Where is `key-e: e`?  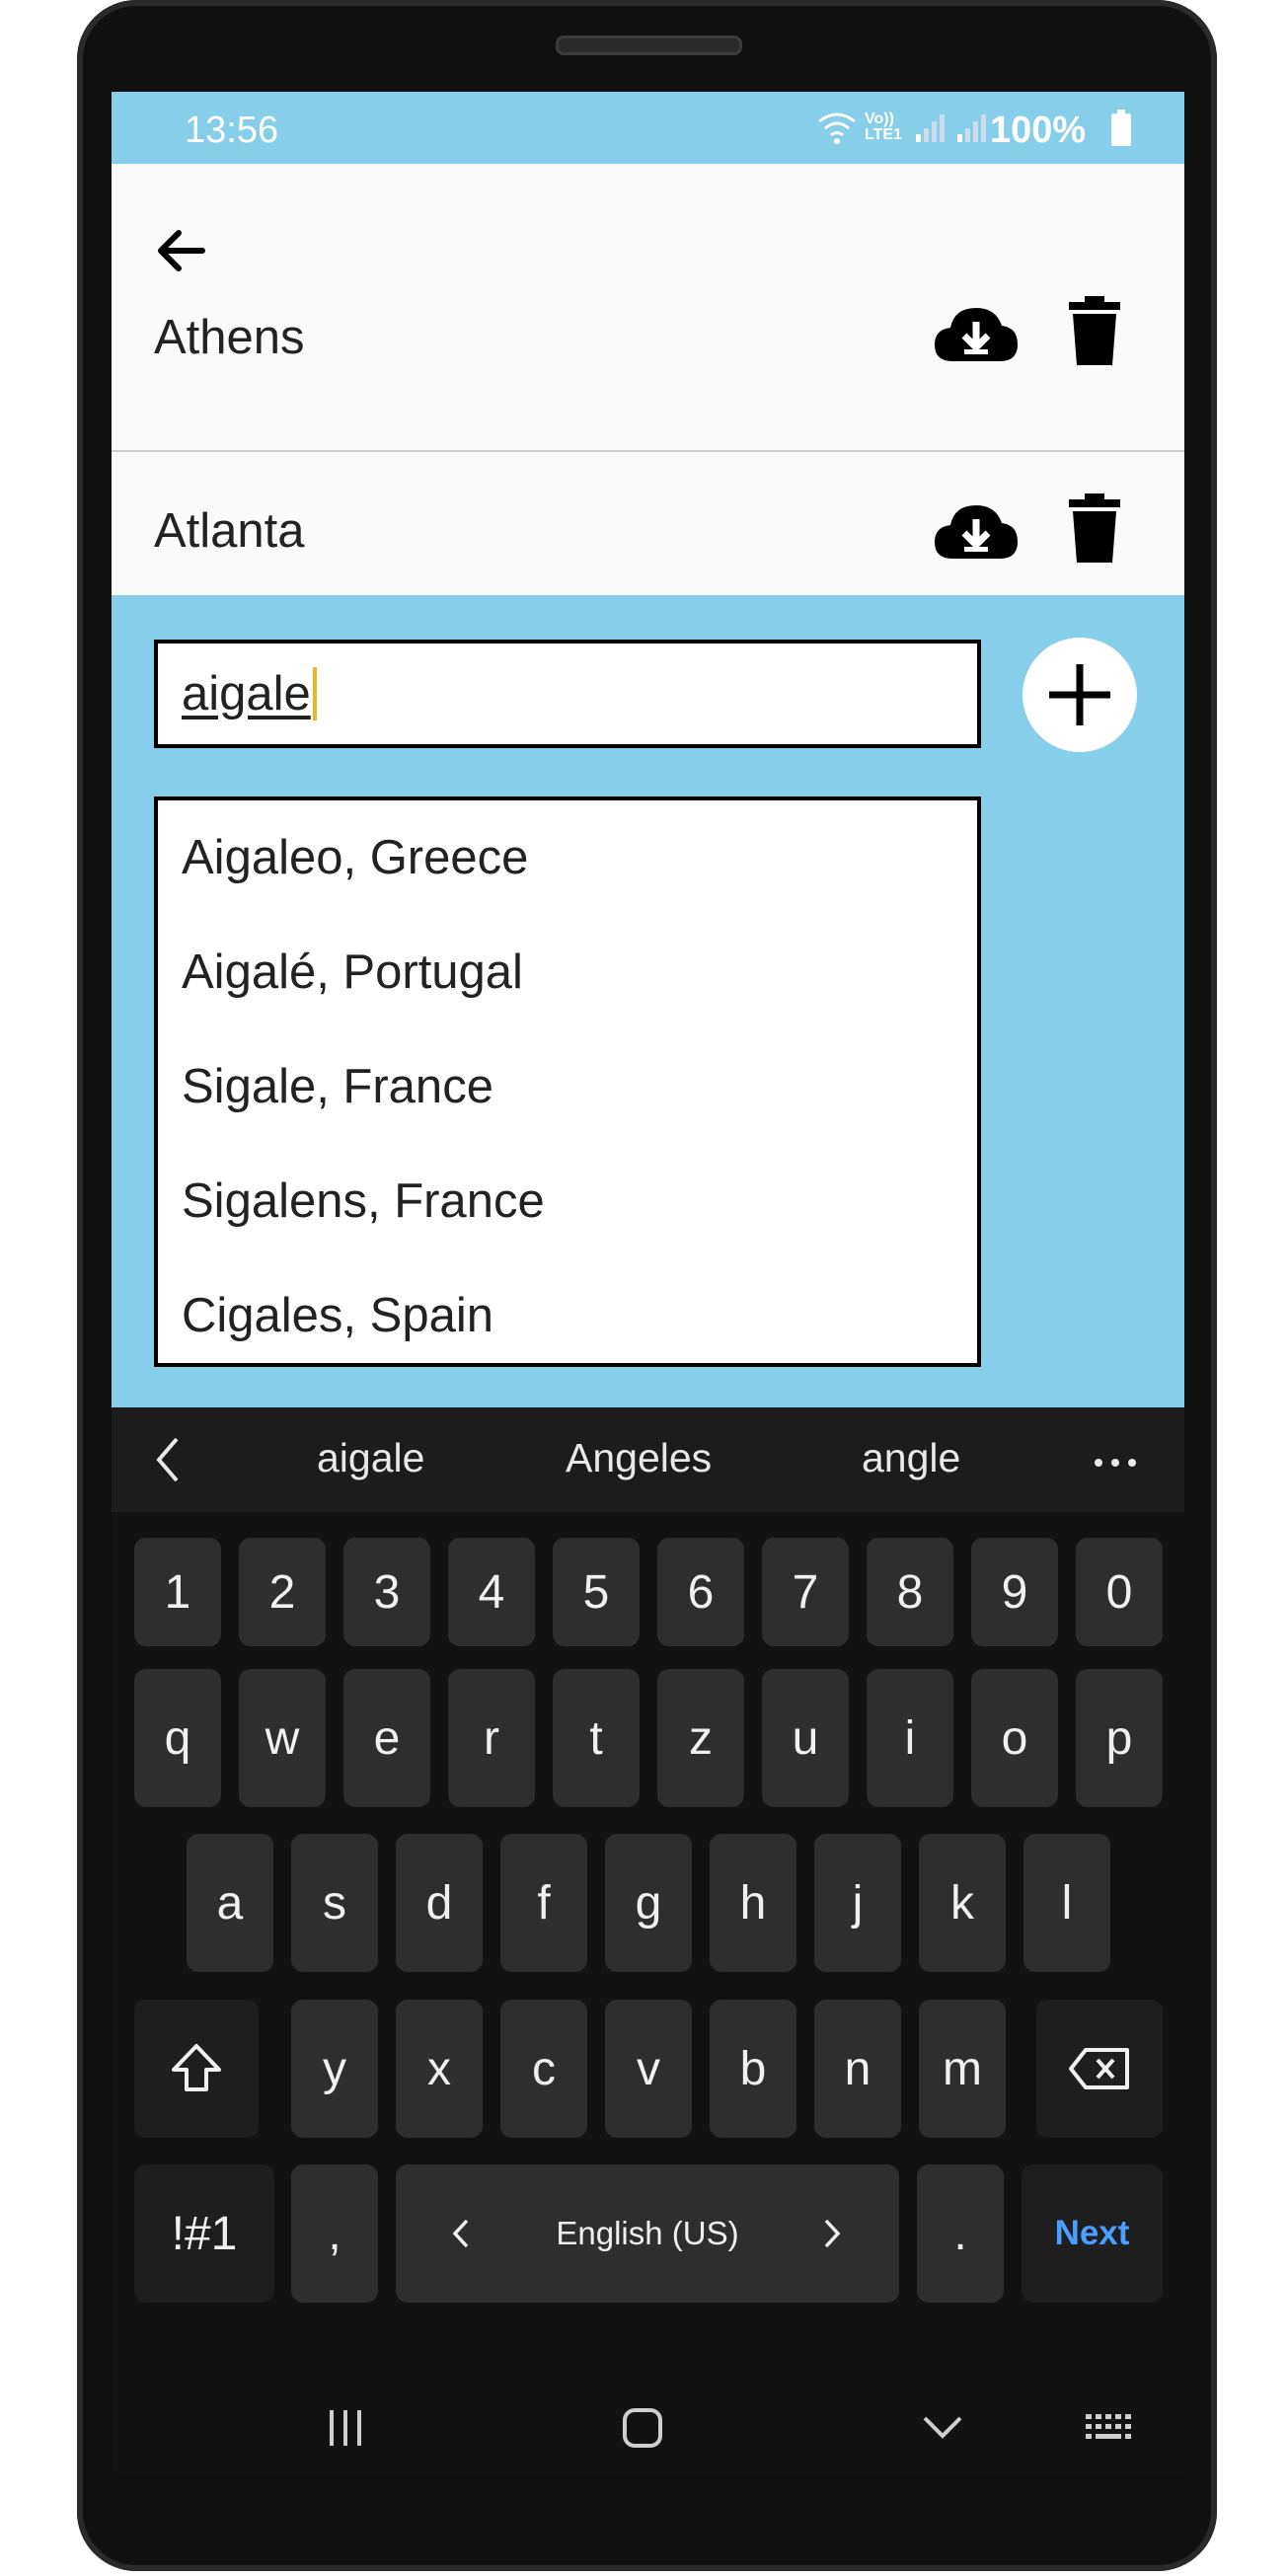 key-e: e is located at coordinates (387, 1738).